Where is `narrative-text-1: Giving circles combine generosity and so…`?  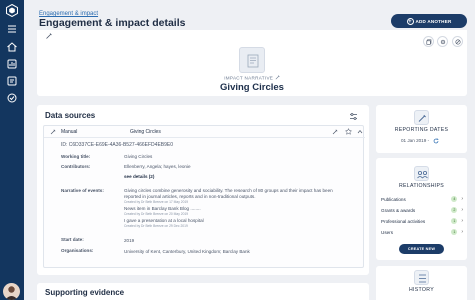
narrative-text-1: Giving circles combine generosity and so… is located at coordinates (228, 190).